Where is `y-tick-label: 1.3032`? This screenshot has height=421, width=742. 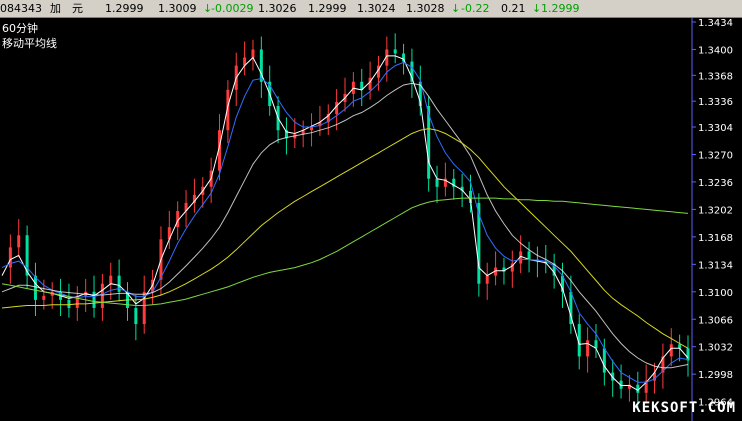 y-tick-label: 1.3032 is located at coordinates (715, 348).